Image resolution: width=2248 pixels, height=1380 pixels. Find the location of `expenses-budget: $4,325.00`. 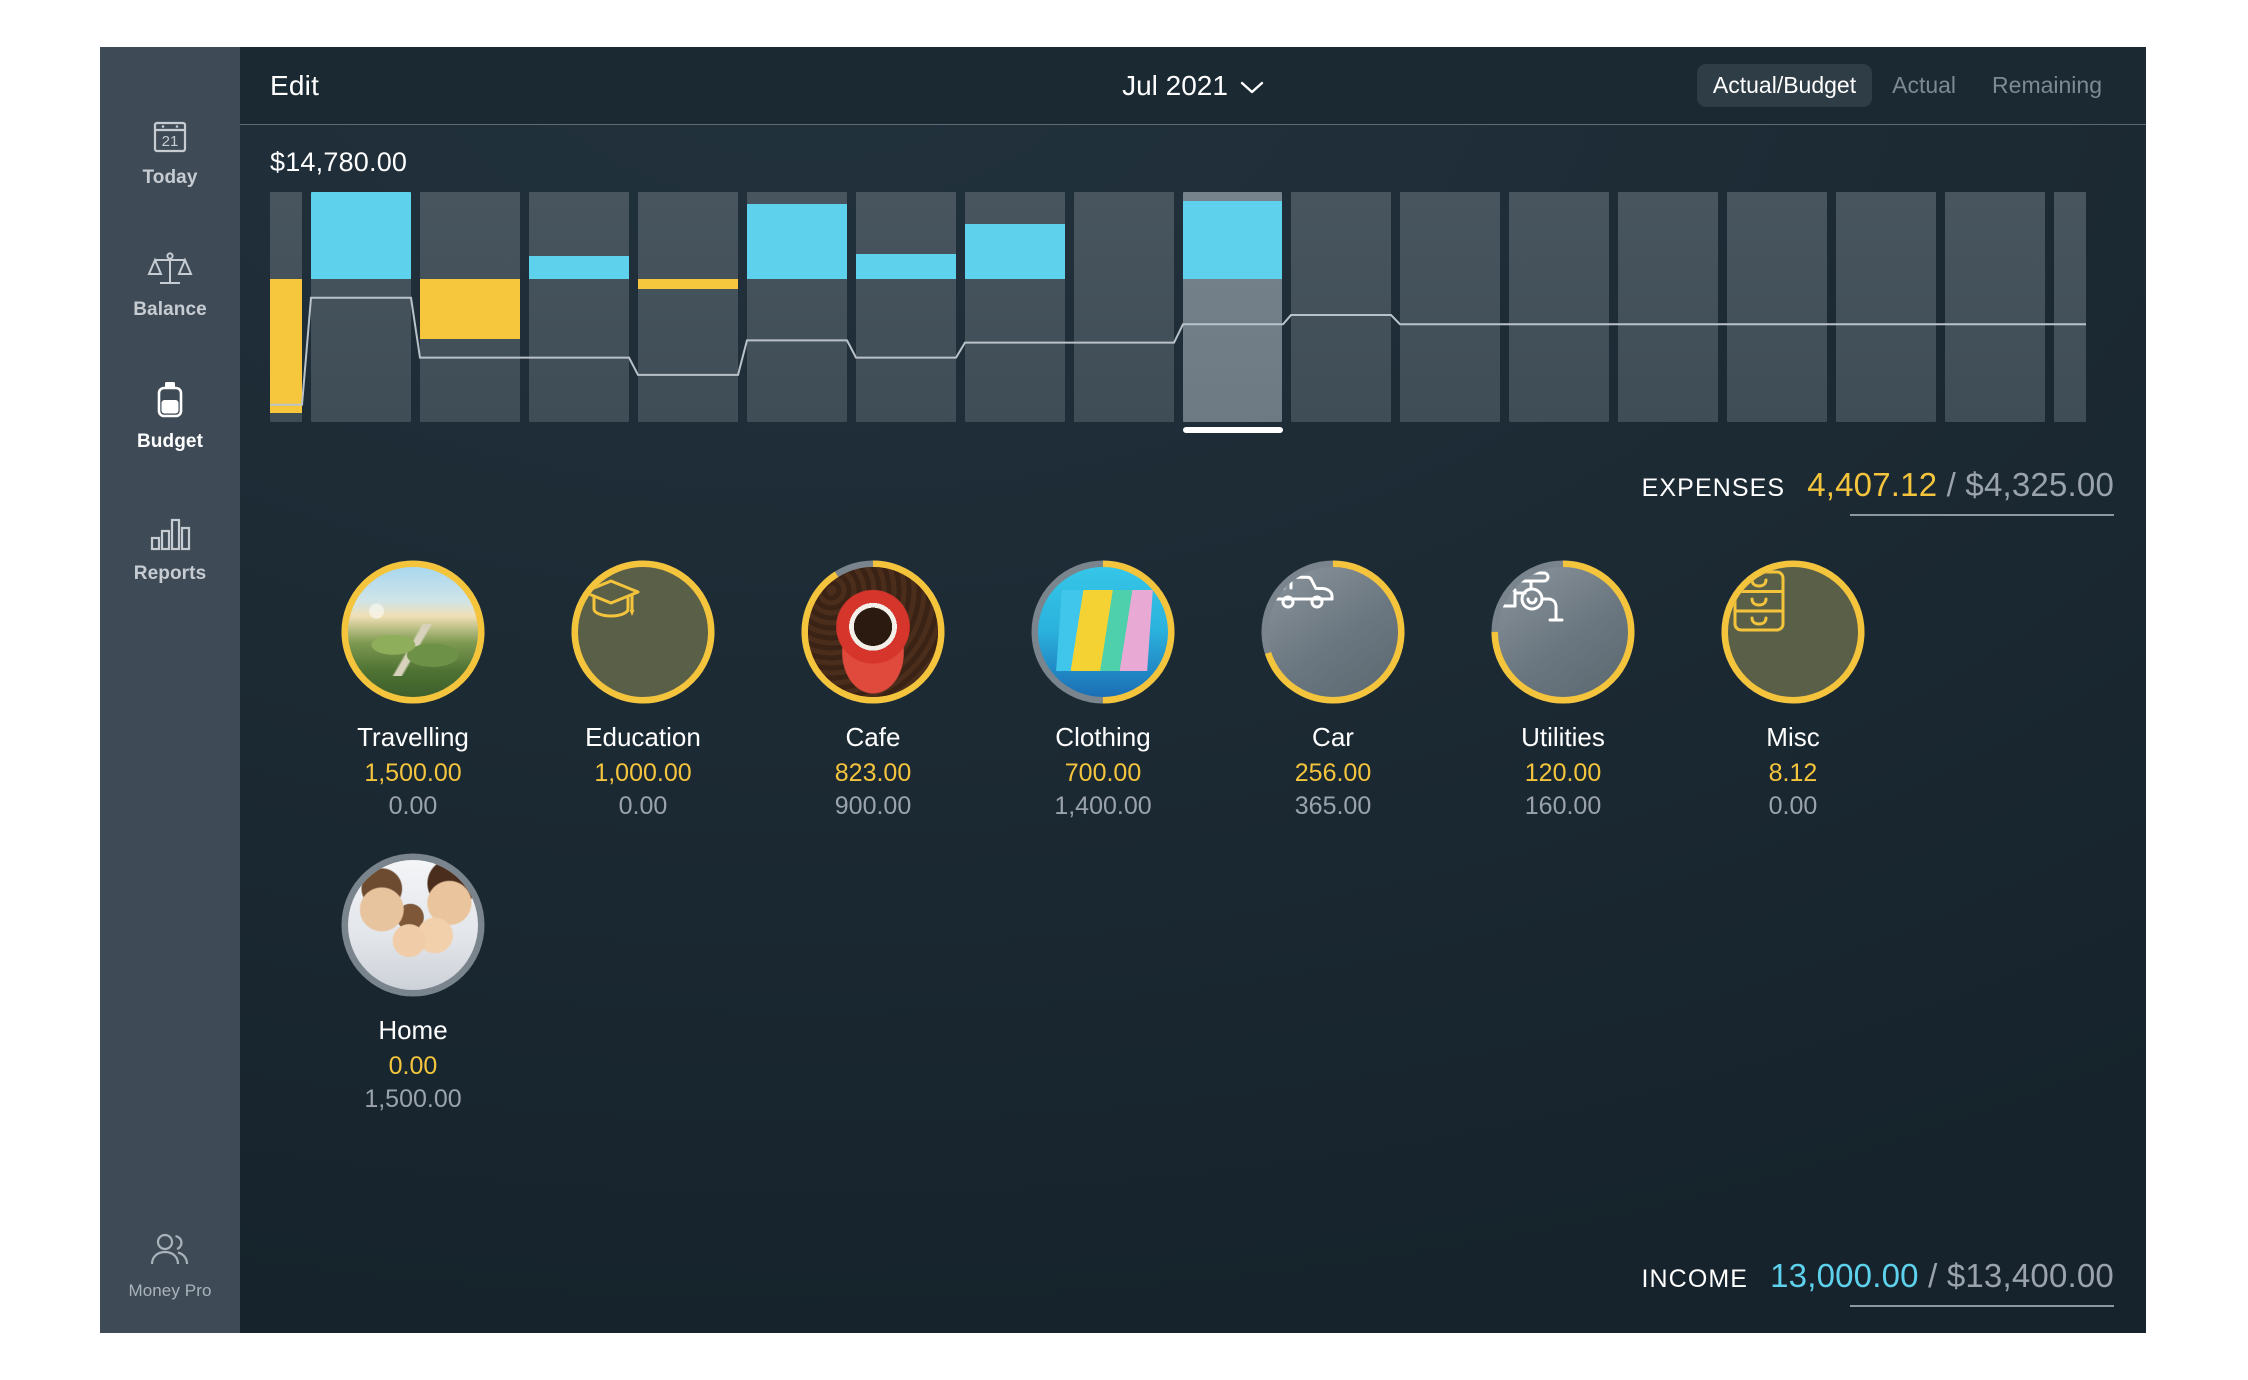

expenses-budget: $4,325.00 is located at coordinates (2039, 484).